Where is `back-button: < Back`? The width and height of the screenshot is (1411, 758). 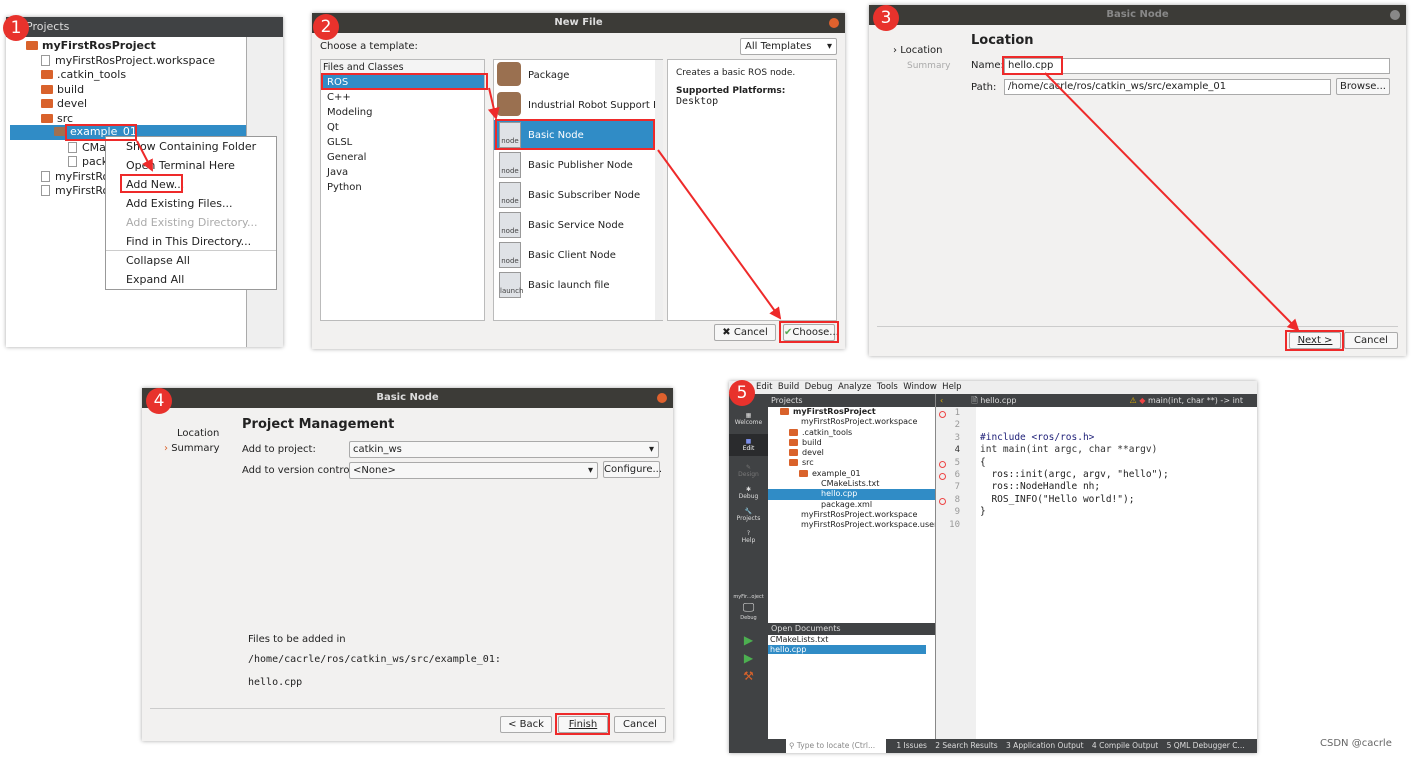
back-button: < Back is located at coordinates (526, 724).